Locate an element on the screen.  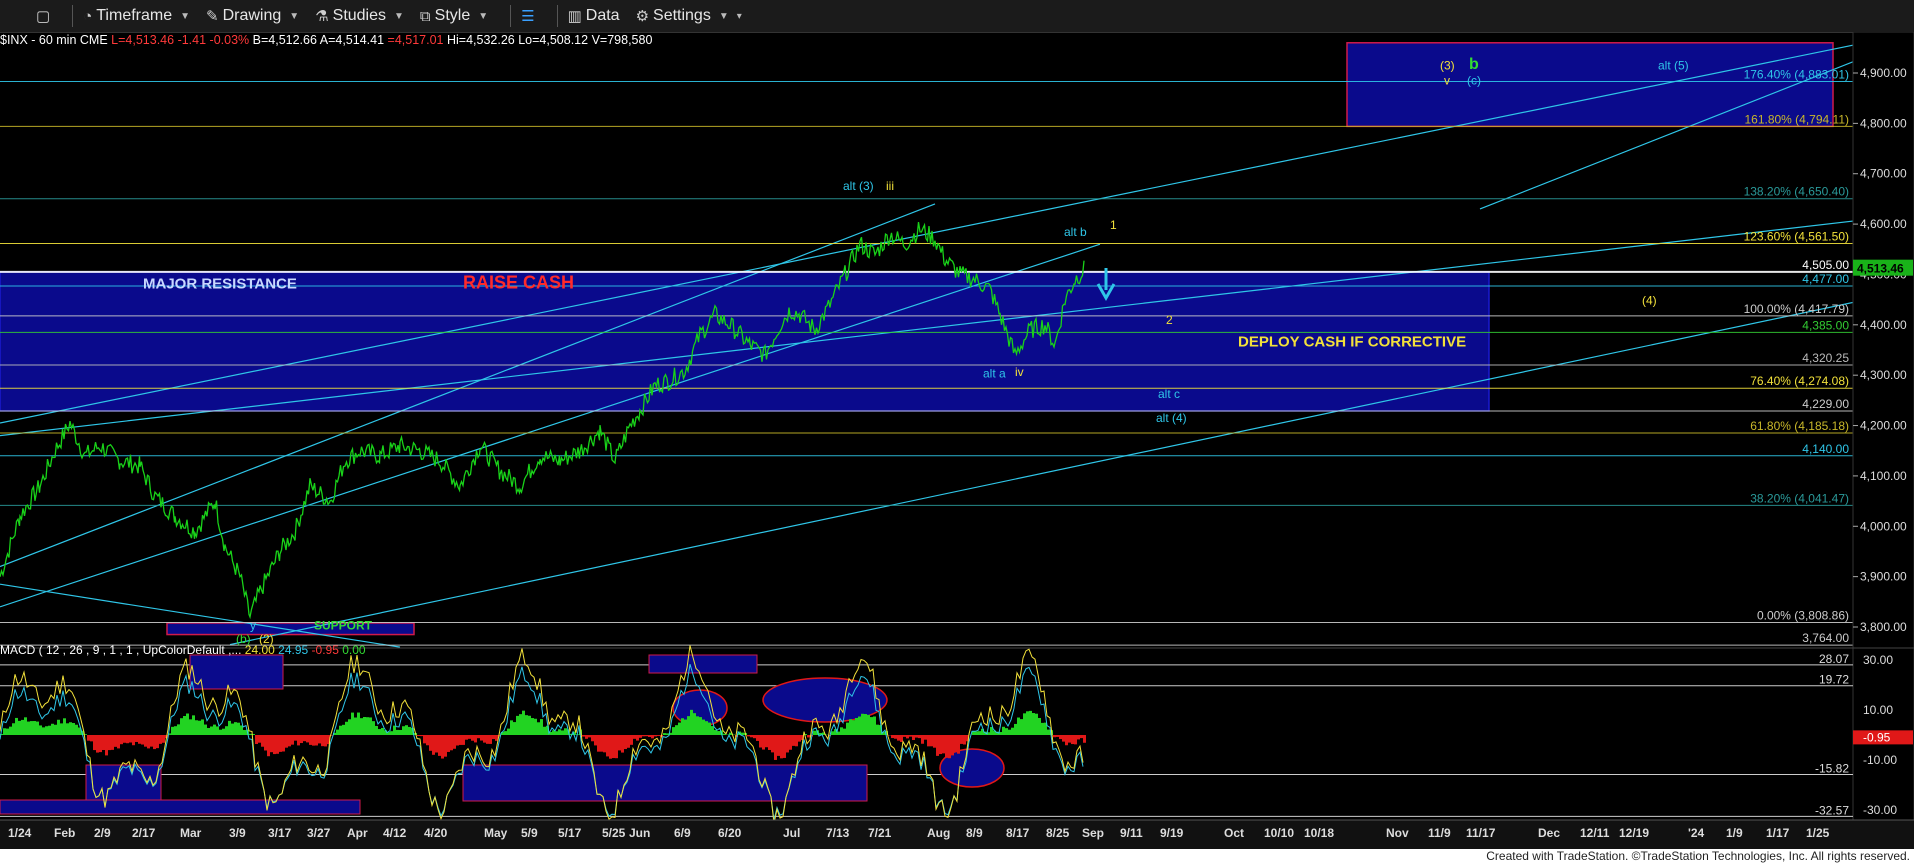
level-label: 4,505.00 is located at coordinates (1825, 265).